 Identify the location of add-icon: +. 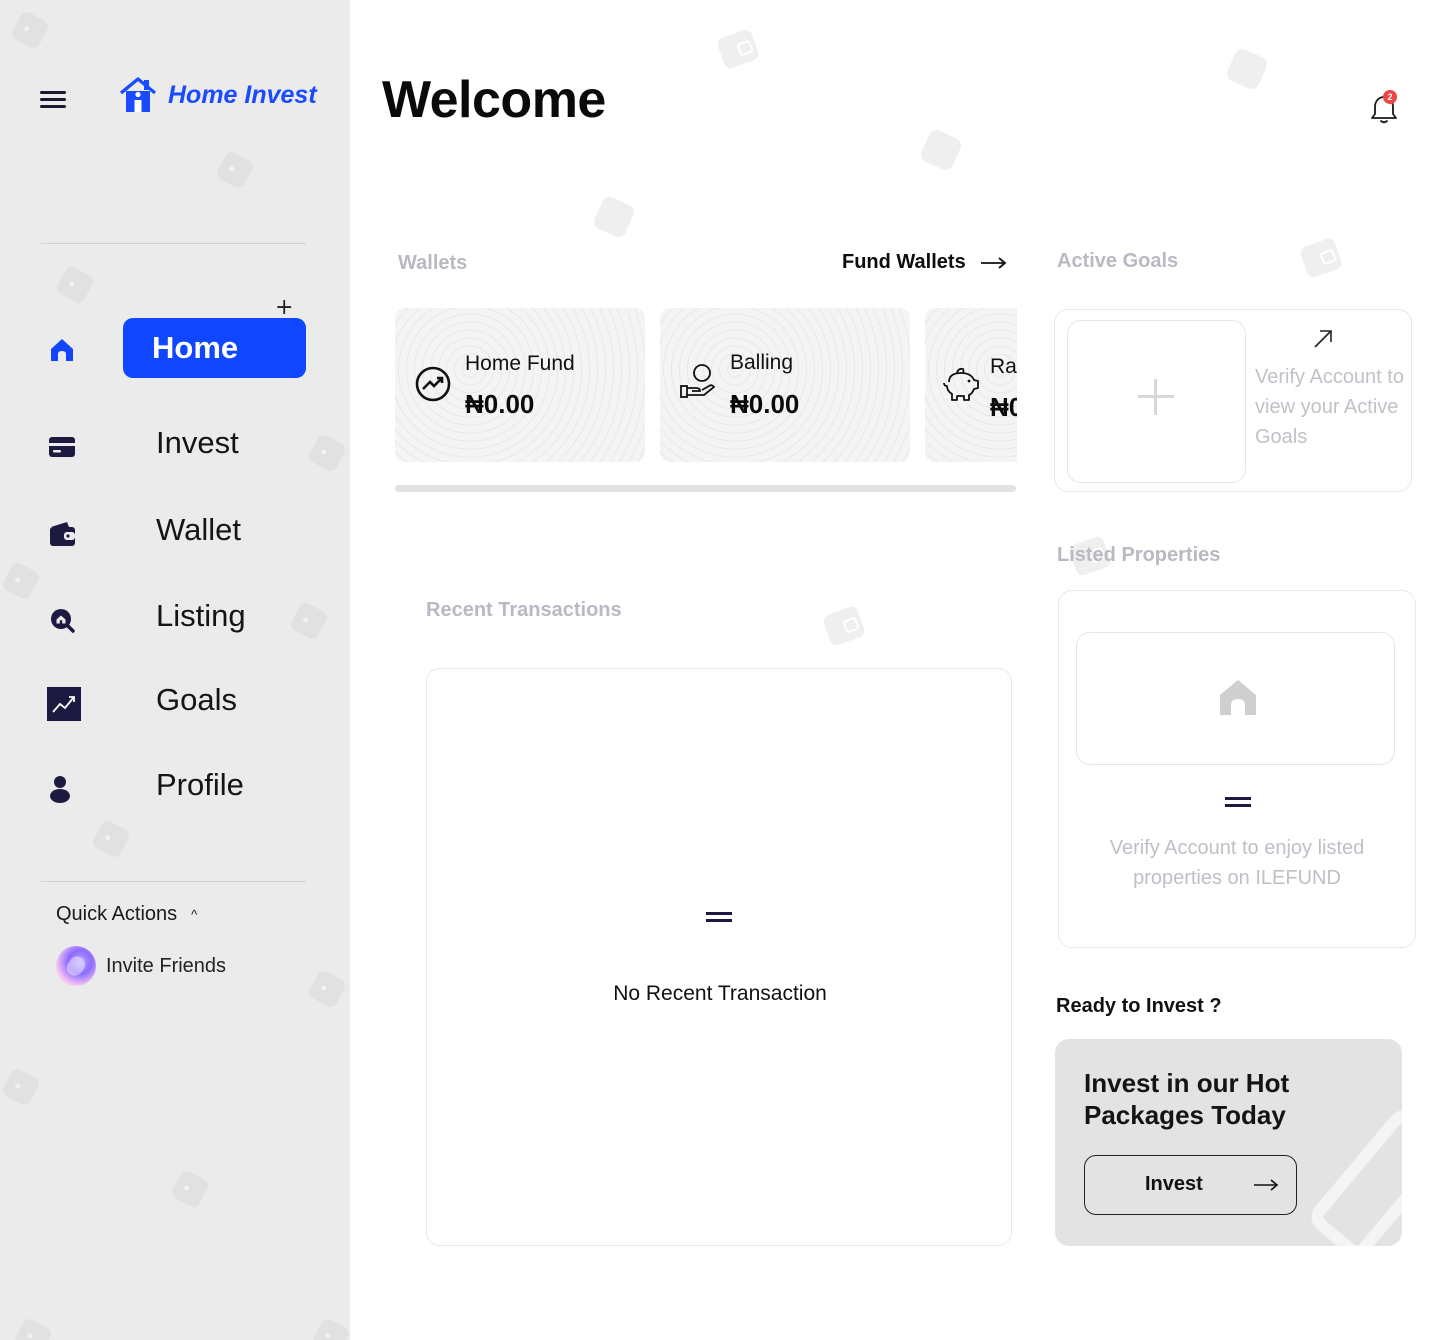
(284, 308).